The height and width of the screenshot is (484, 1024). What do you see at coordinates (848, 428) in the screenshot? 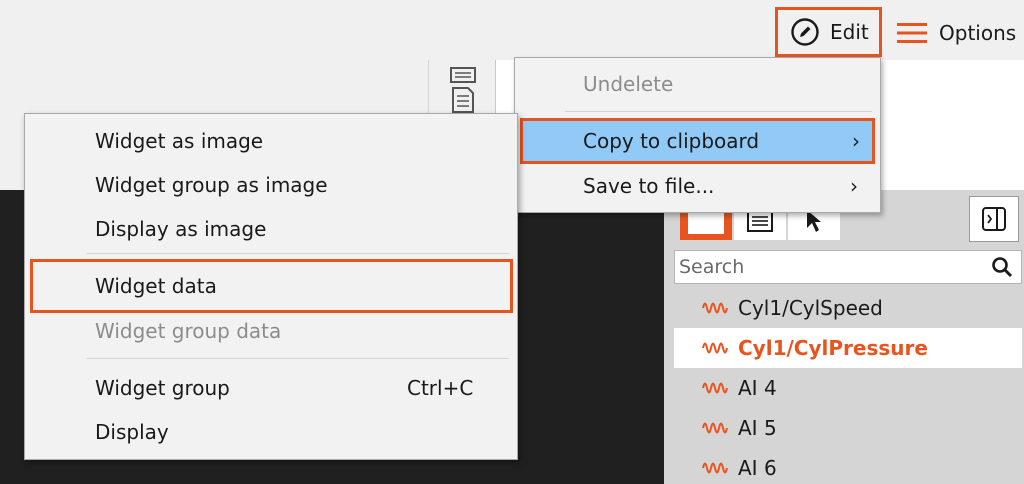
I see `list-item: AI 5` at bounding box center [848, 428].